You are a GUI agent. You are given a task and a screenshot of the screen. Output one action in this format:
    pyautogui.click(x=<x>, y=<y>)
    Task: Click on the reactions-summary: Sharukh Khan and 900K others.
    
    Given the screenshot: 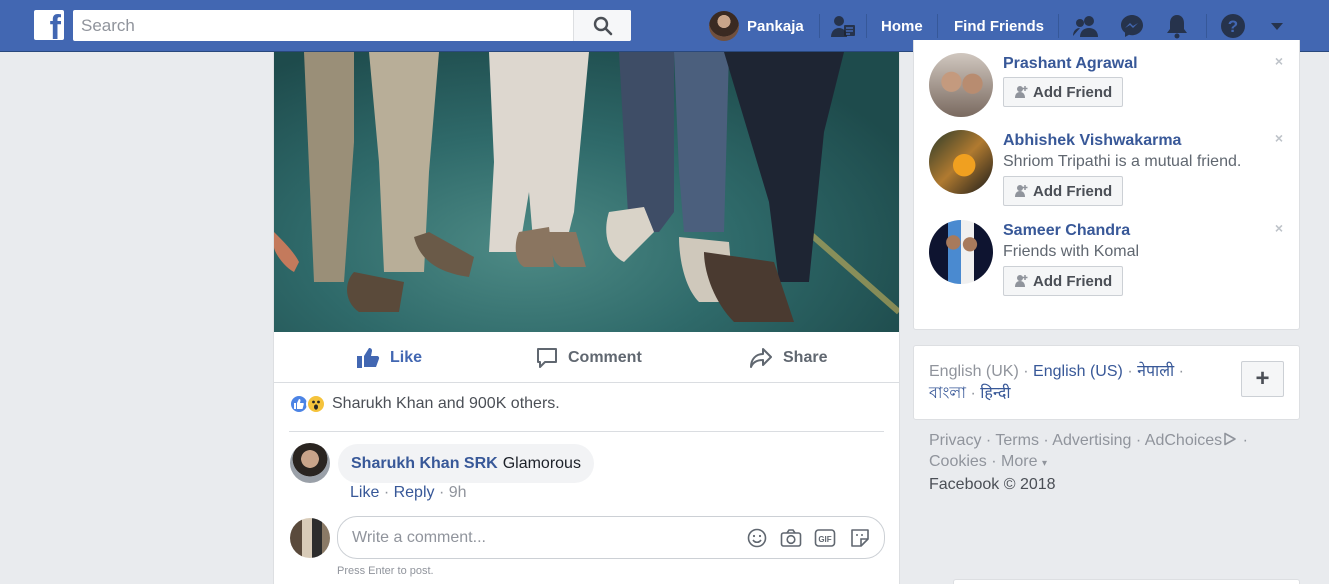 What is the action you would take?
    pyautogui.click(x=424, y=404)
    